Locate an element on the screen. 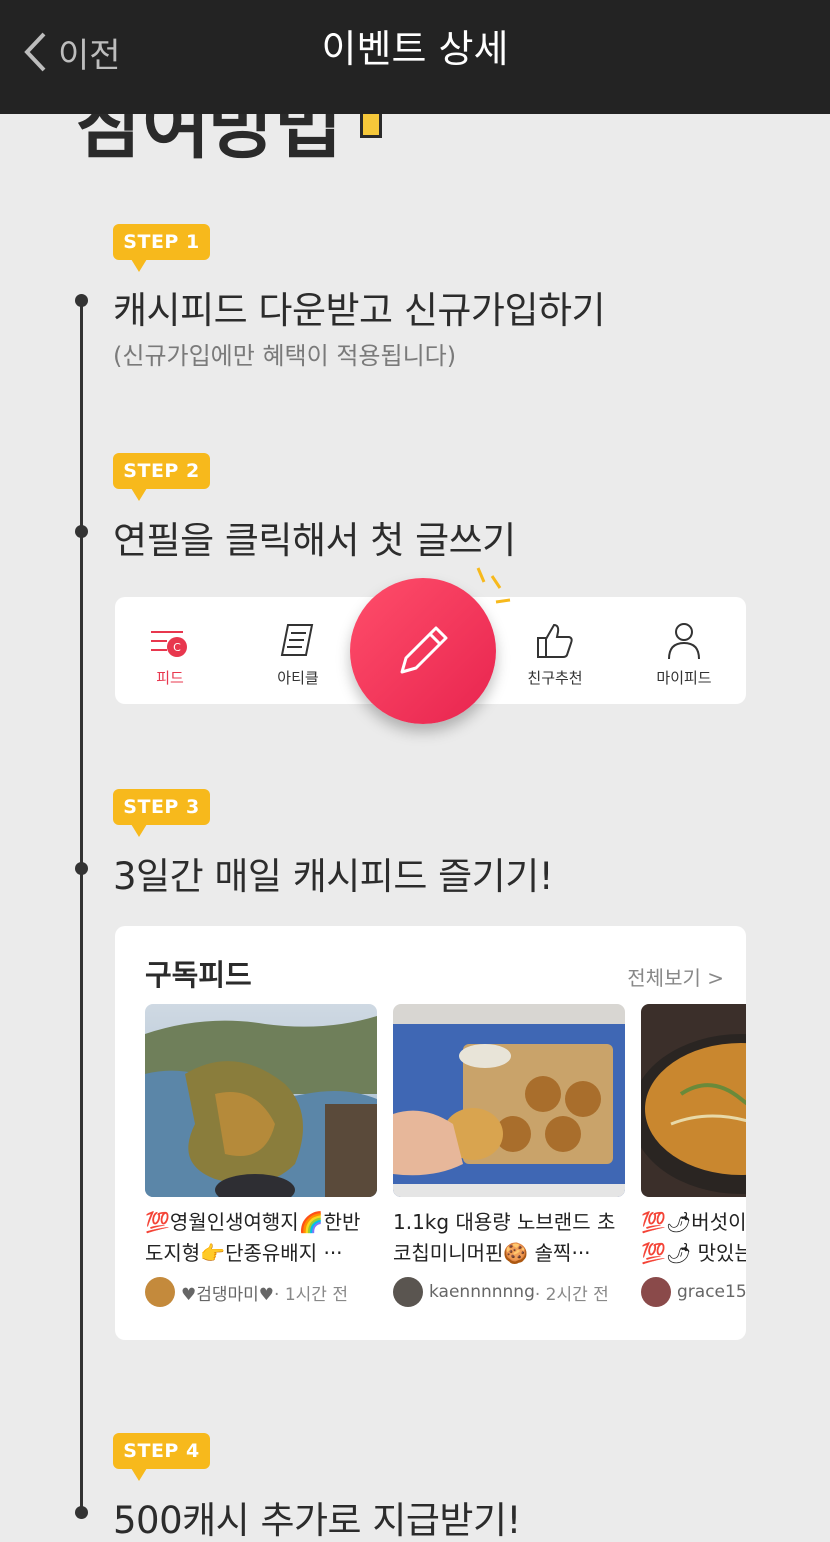 The width and height of the screenshot is (830, 1542). top-bar: 이전 이벤트 상세 is located at coordinates (415, 57).